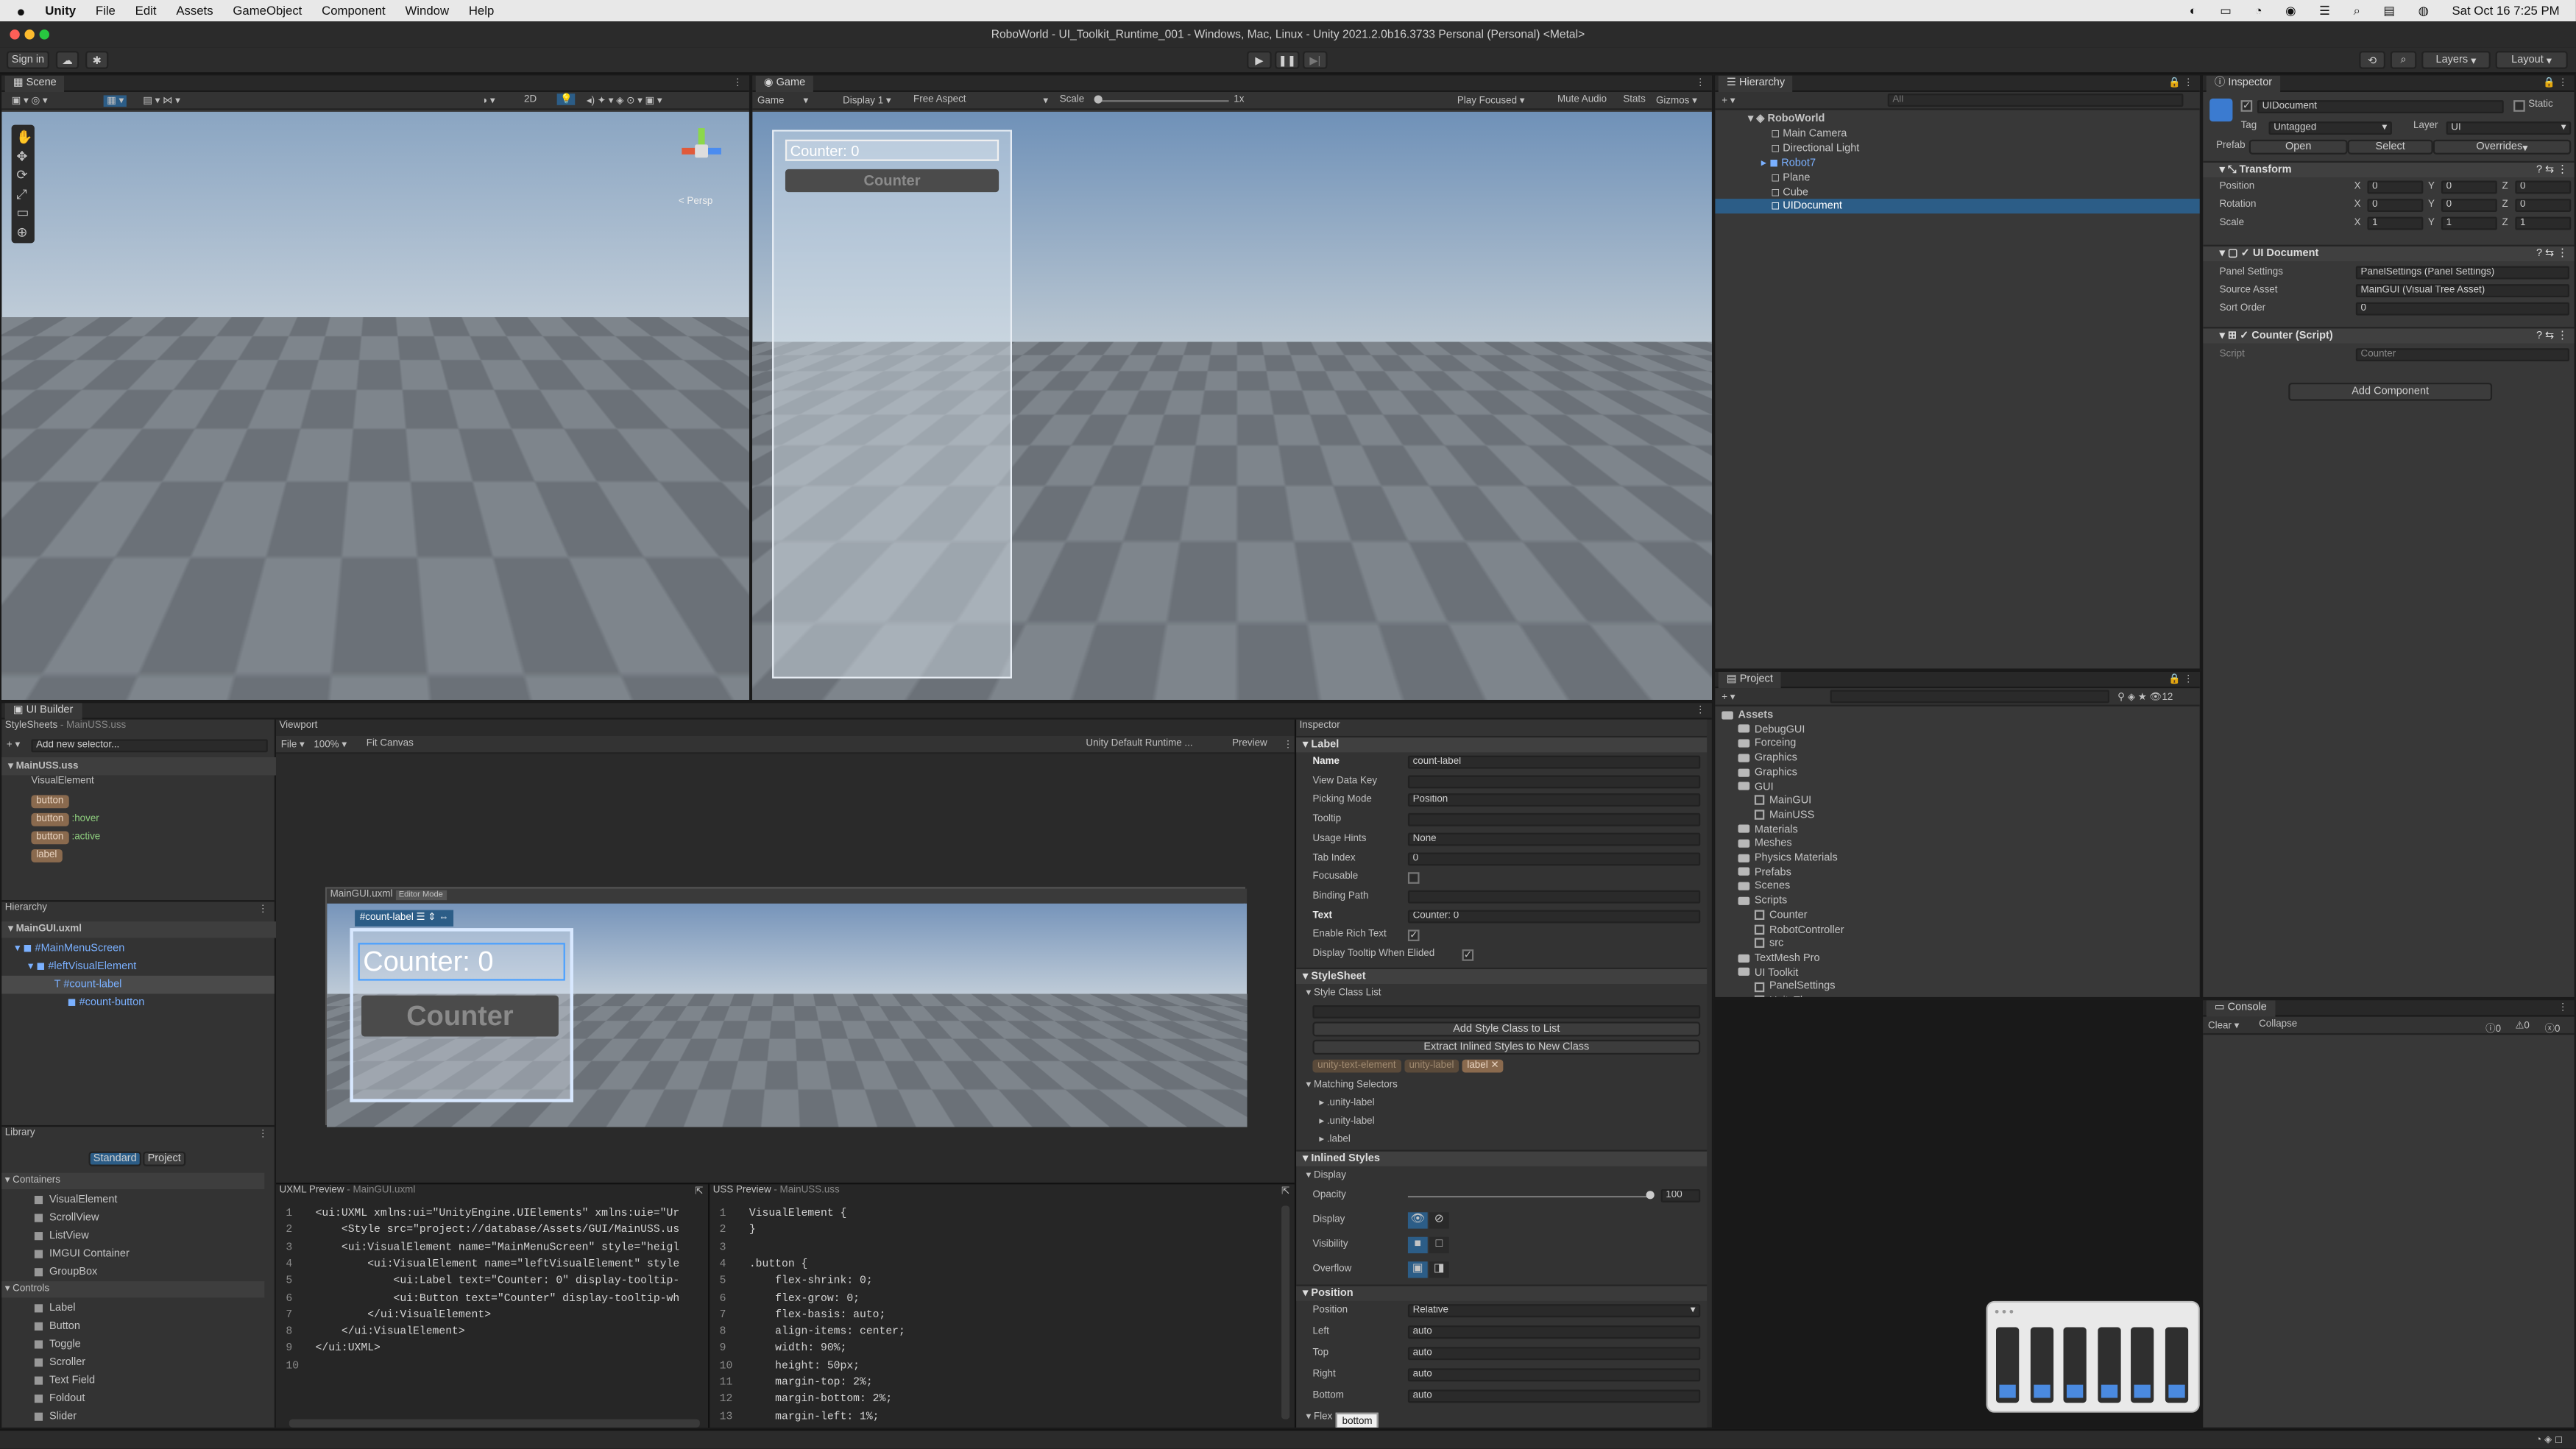 Image resolution: width=2576 pixels, height=1449 pixels. What do you see at coordinates (1970, 697) in the screenshot?
I see `project-search-input` at bounding box center [1970, 697].